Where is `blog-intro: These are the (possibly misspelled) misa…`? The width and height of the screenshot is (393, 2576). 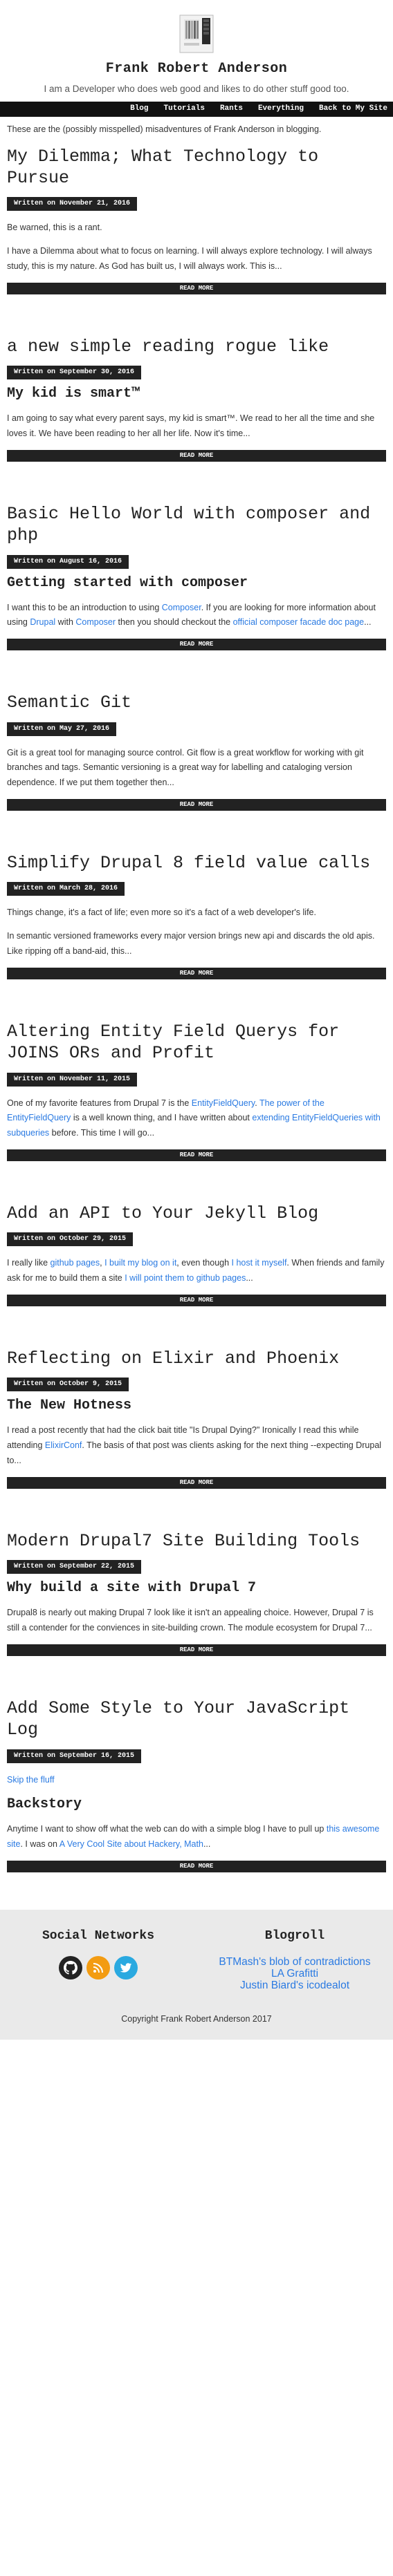
blog-intro: These are the (possibly misspelled) misa… is located at coordinates (164, 129).